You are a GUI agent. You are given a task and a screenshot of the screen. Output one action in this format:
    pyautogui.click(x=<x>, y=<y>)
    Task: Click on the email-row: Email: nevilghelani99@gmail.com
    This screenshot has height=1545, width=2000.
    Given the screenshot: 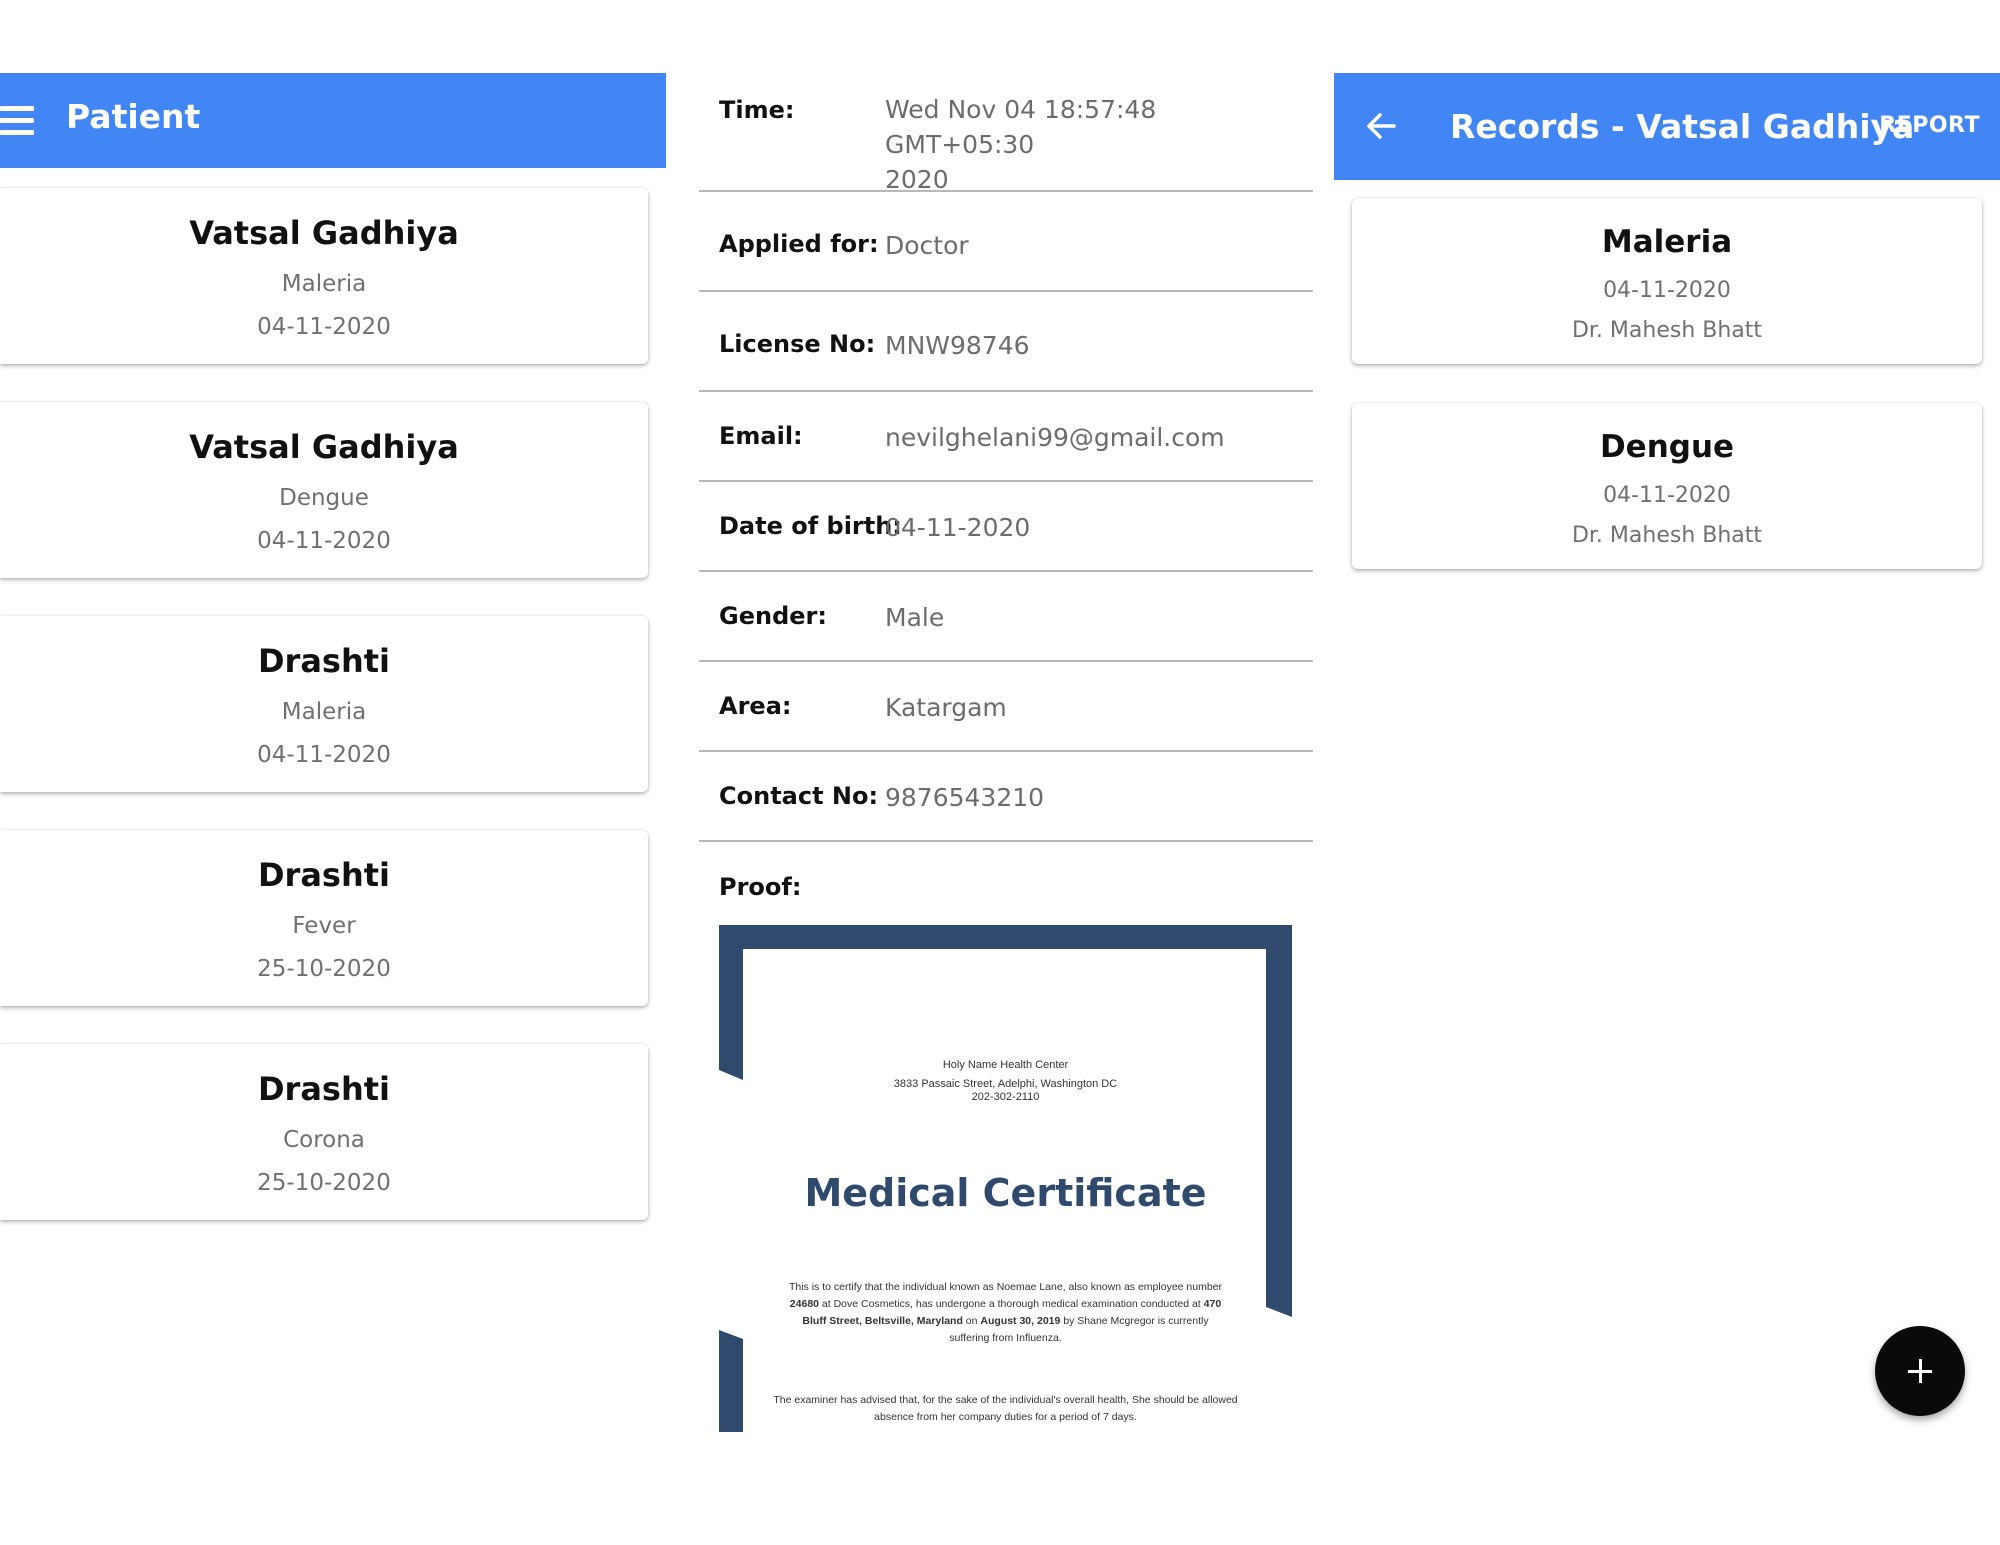 What is the action you would take?
    pyautogui.click(x=1006, y=437)
    